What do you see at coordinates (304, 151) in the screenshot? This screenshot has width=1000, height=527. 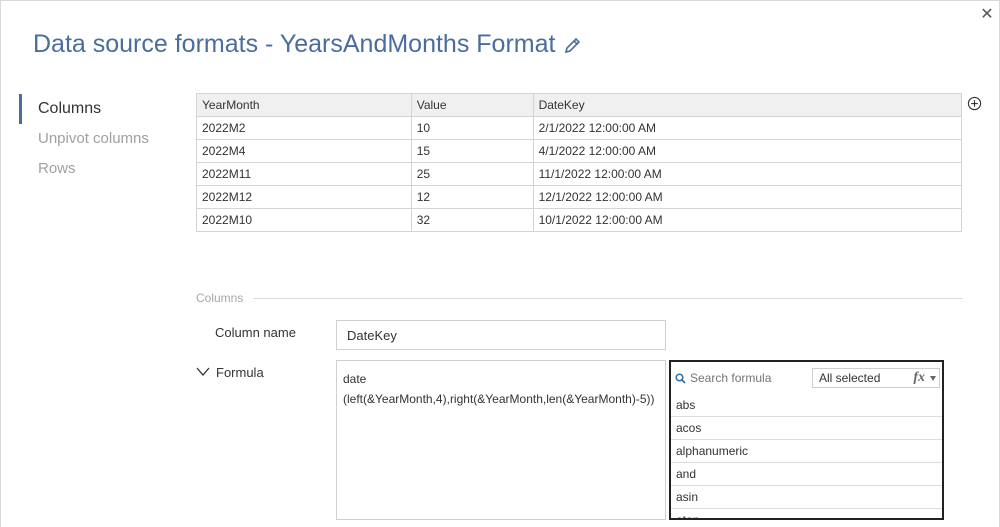 I see `table-cell: 2022M4` at bounding box center [304, 151].